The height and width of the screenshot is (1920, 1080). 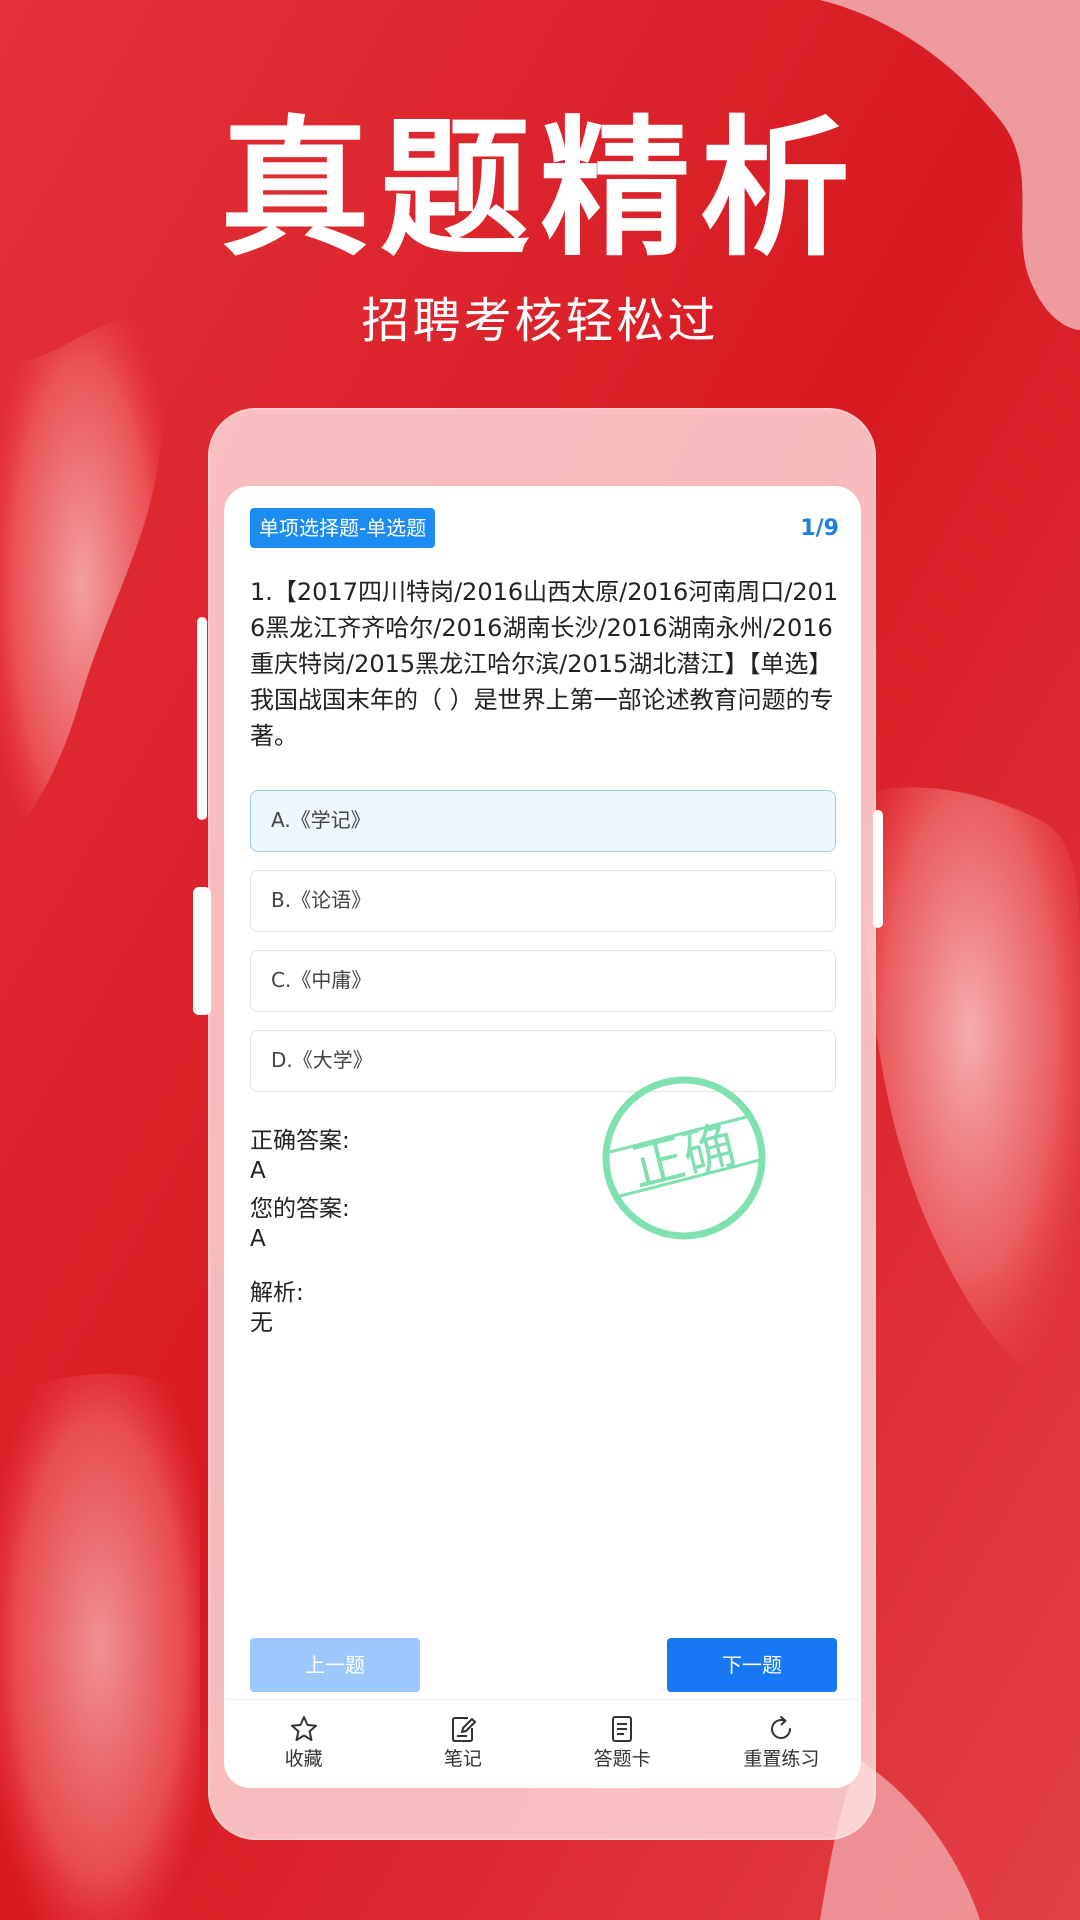 I want to click on your-answer-label: 您的答案:, so click(x=300, y=1209).